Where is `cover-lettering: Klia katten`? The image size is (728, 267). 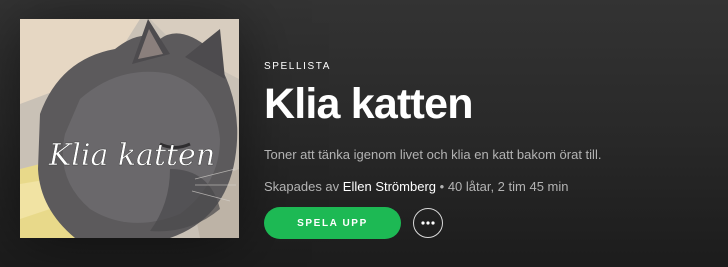
cover-lettering: Klia katten is located at coordinates (131, 155).